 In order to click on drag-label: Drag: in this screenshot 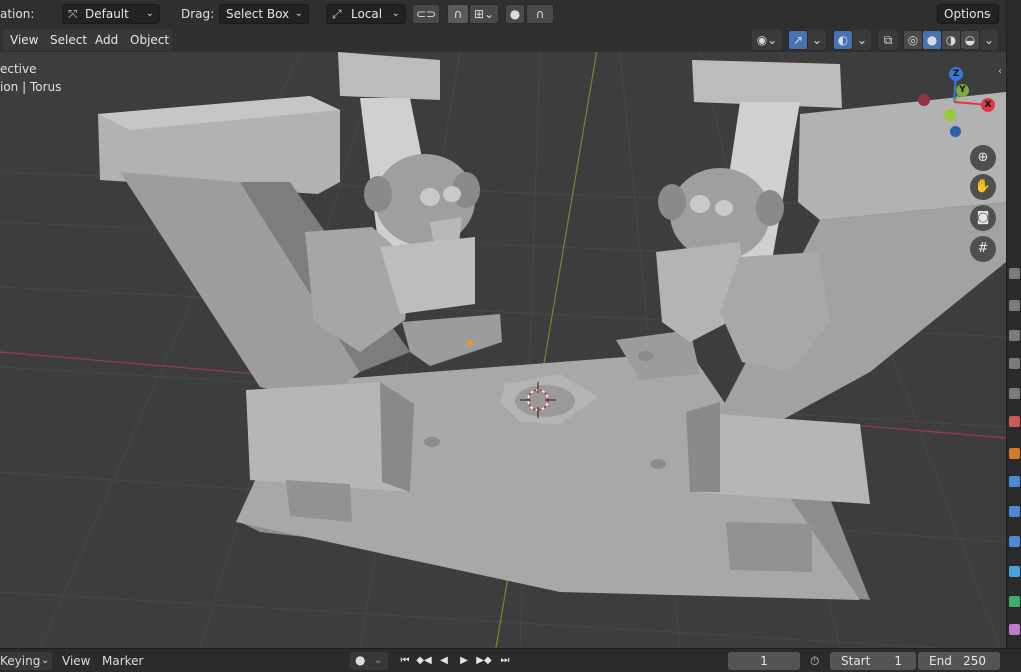, I will do `click(198, 14)`.